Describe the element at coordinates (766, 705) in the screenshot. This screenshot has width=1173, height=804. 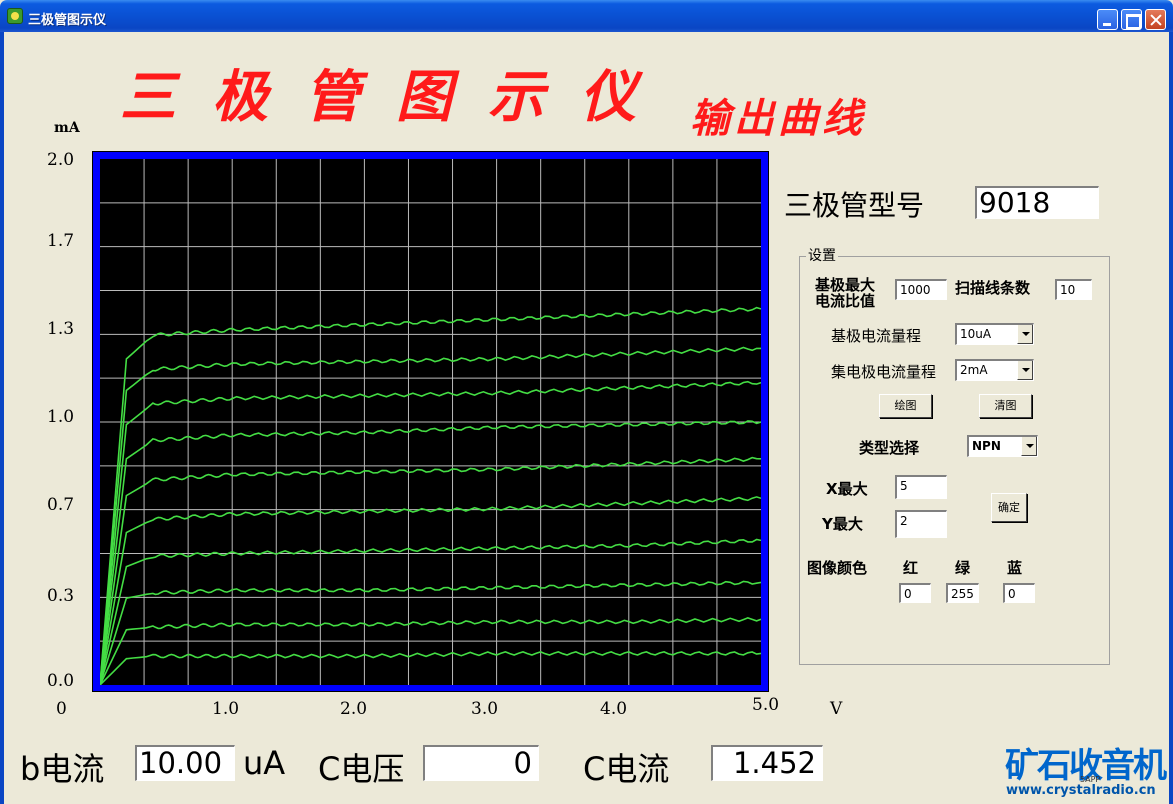
I see `x-tick-label: 5.0` at that location.